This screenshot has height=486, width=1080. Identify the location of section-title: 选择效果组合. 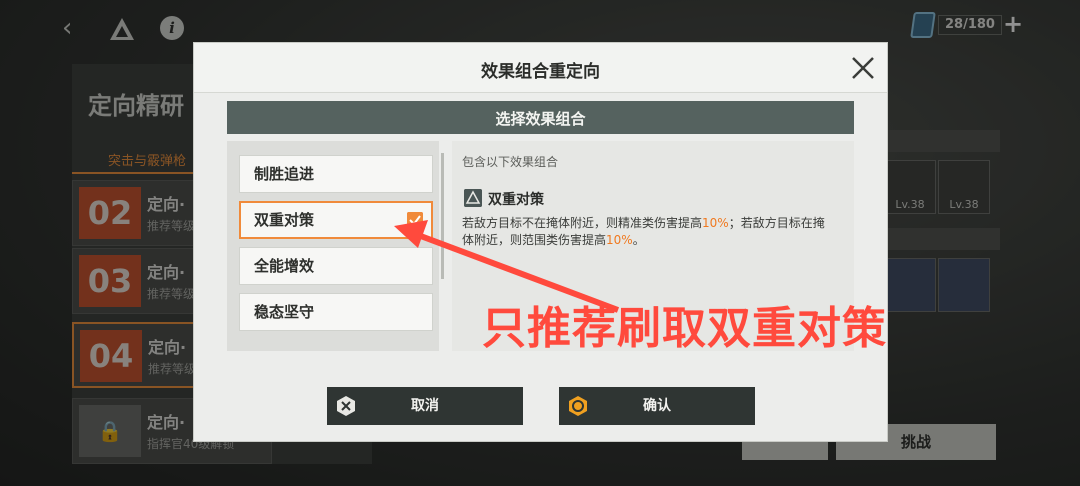
(540, 119).